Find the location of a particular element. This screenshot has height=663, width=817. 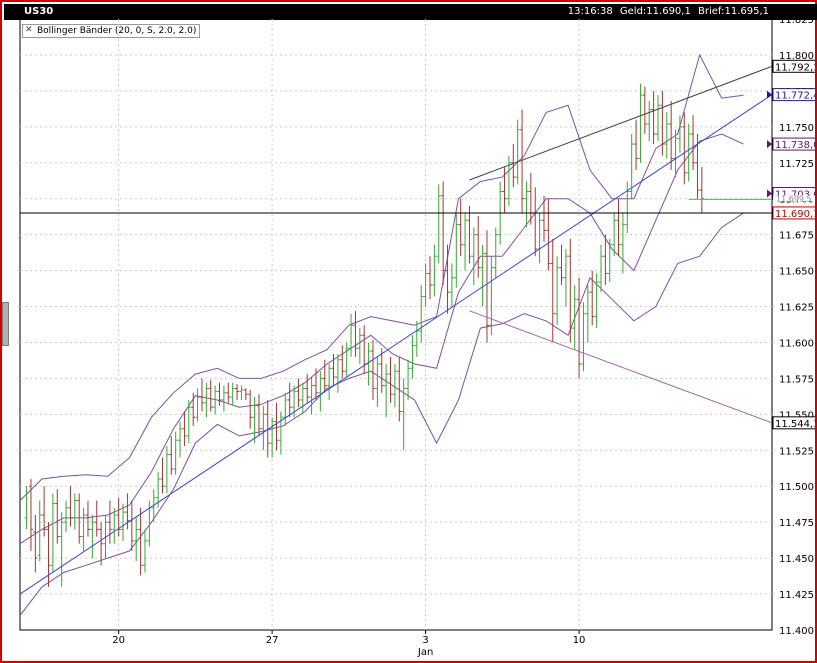

price-tag-label: 11.699,5 is located at coordinates (794, 198).